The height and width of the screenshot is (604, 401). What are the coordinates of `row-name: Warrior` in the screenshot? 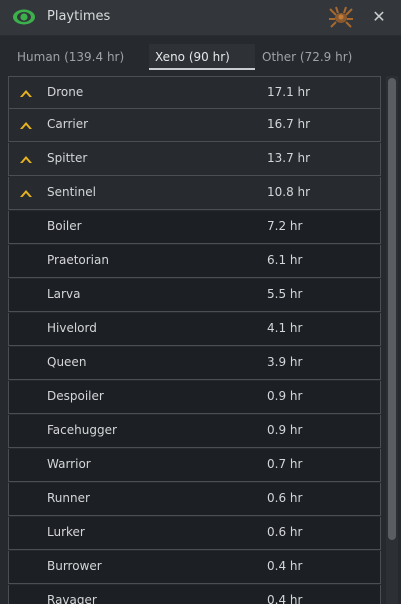 It's located at (69, 464).